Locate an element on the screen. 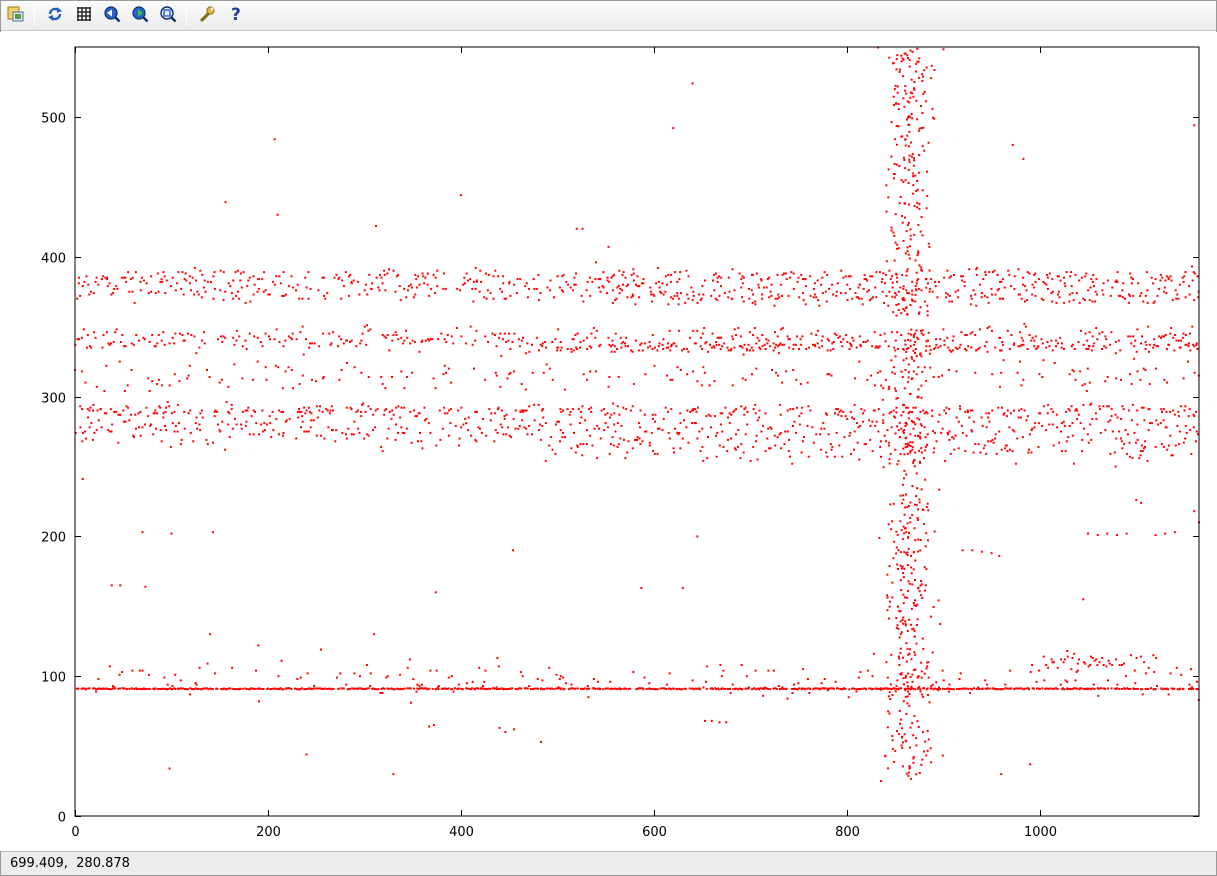 The width and height of the screenshot is (1217, 876). zoom-previous-button is located at coordinates (112, 16).